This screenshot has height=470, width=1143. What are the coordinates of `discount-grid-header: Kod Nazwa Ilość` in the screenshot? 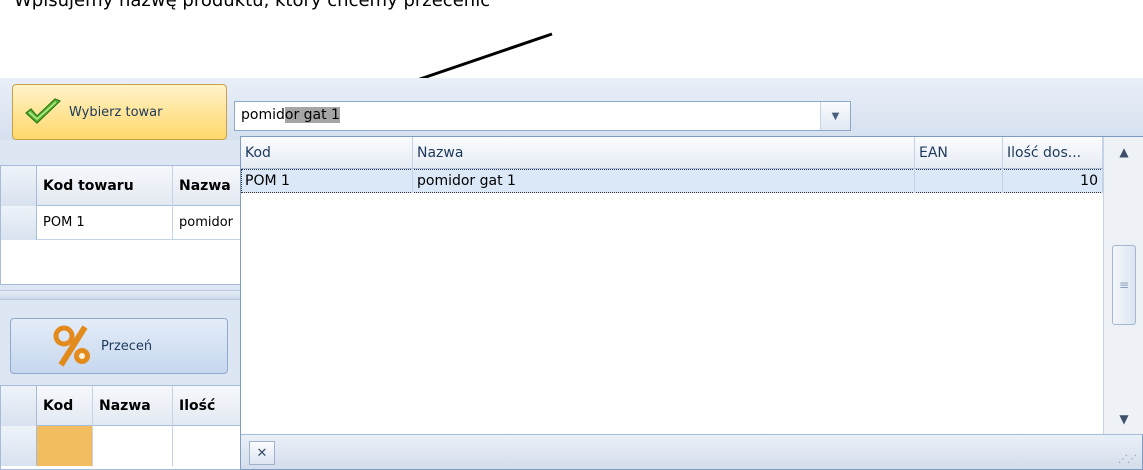 It's located at (126, 406).